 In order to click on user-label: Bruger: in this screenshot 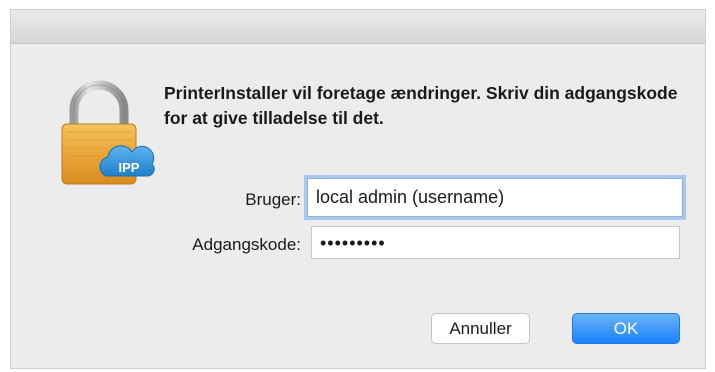, I will do `click(273, 199)`.